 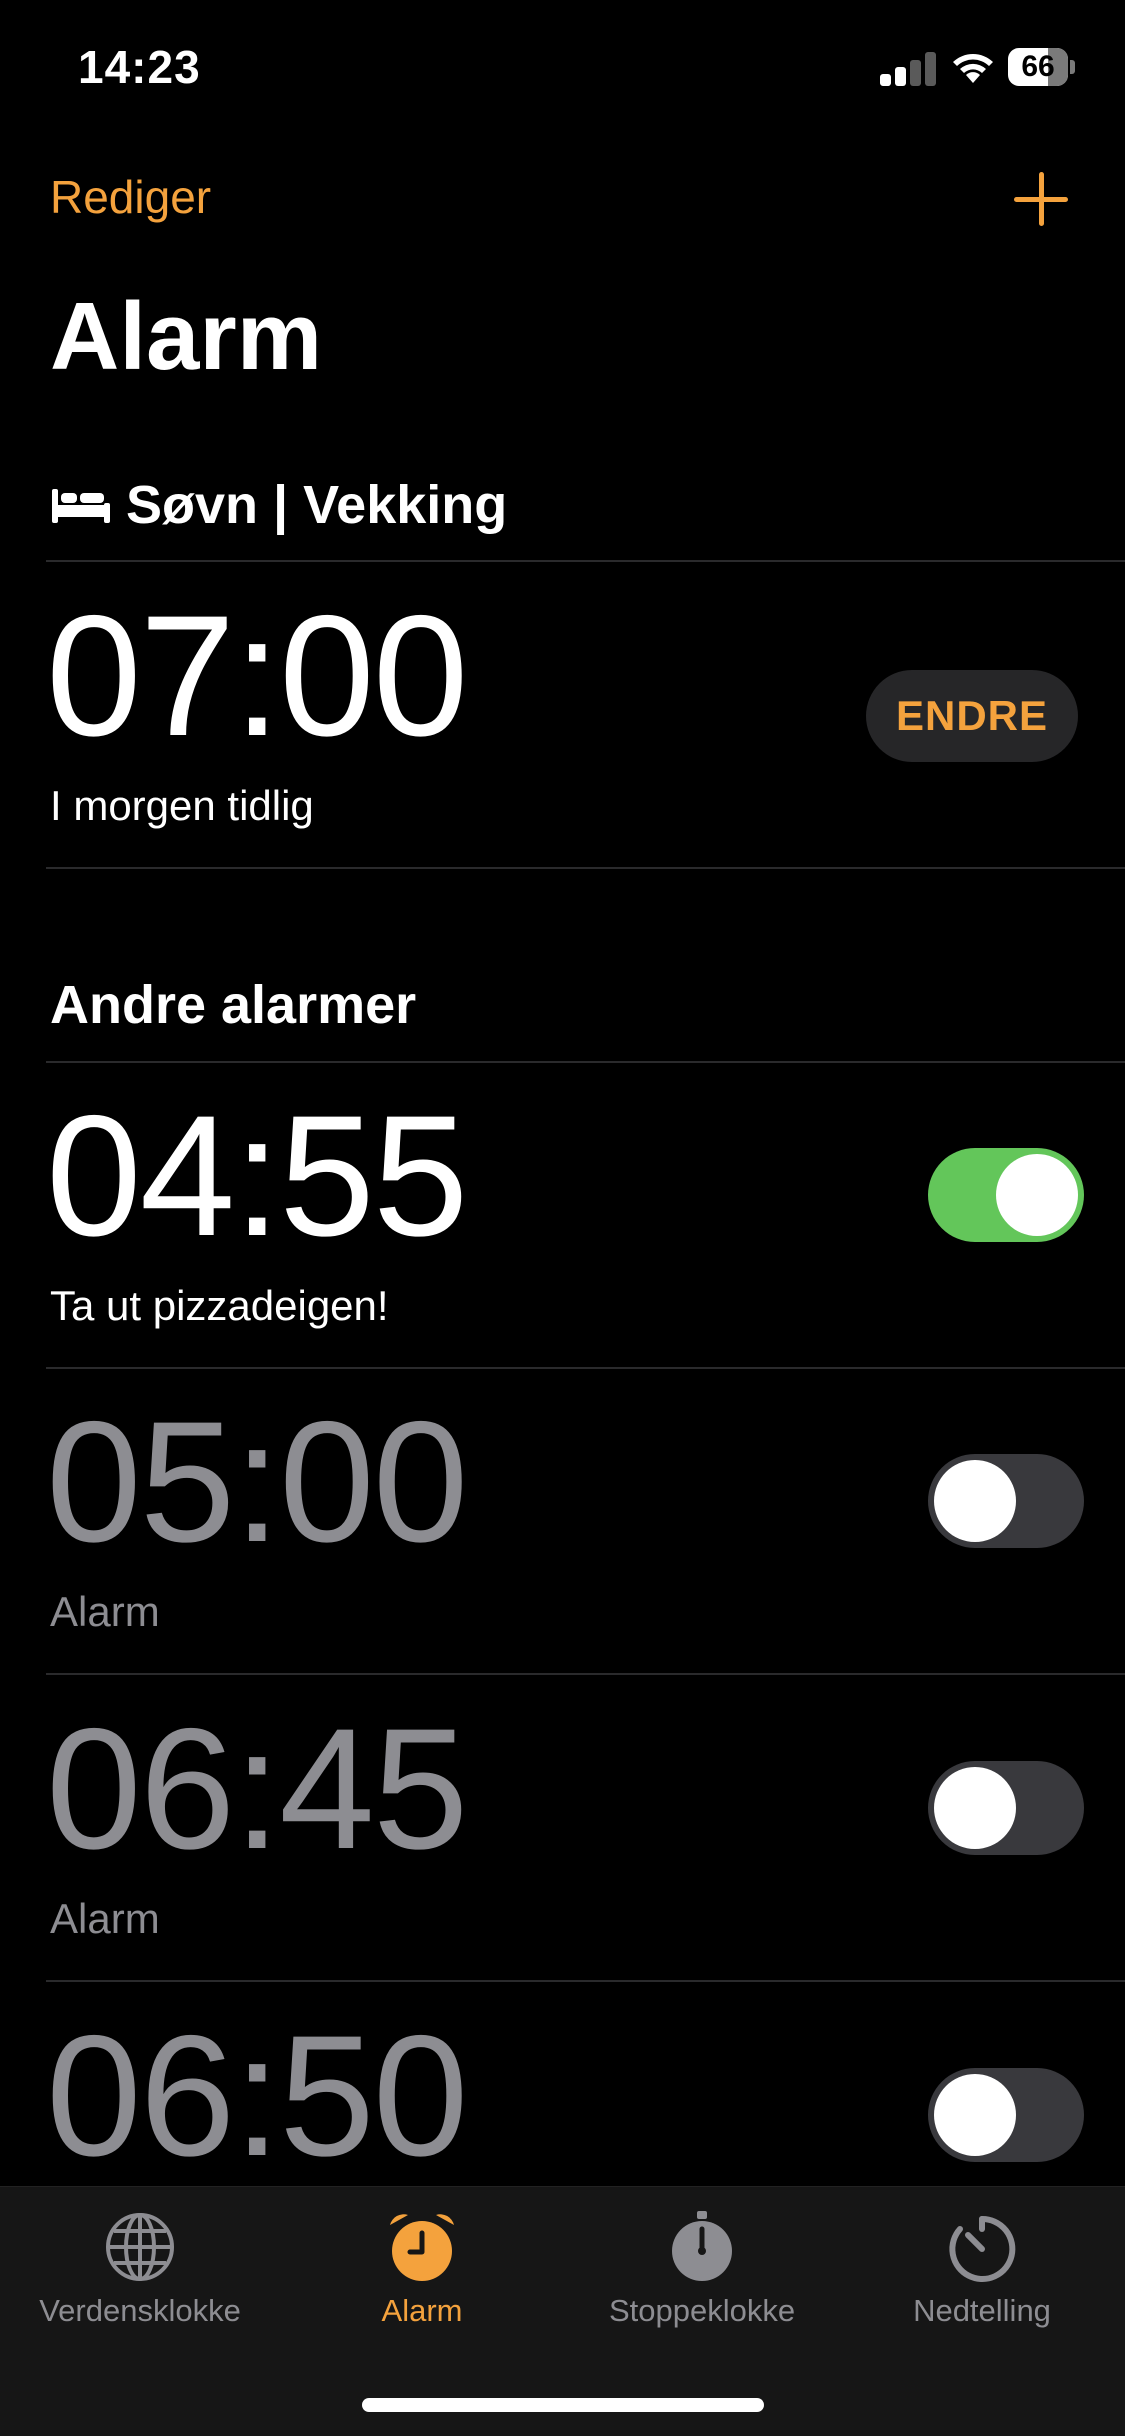 What do you see at coordinates (562, 70) in the screenshot?
I see `status-bar: 14:23 66` at bounding box center [562, 70].